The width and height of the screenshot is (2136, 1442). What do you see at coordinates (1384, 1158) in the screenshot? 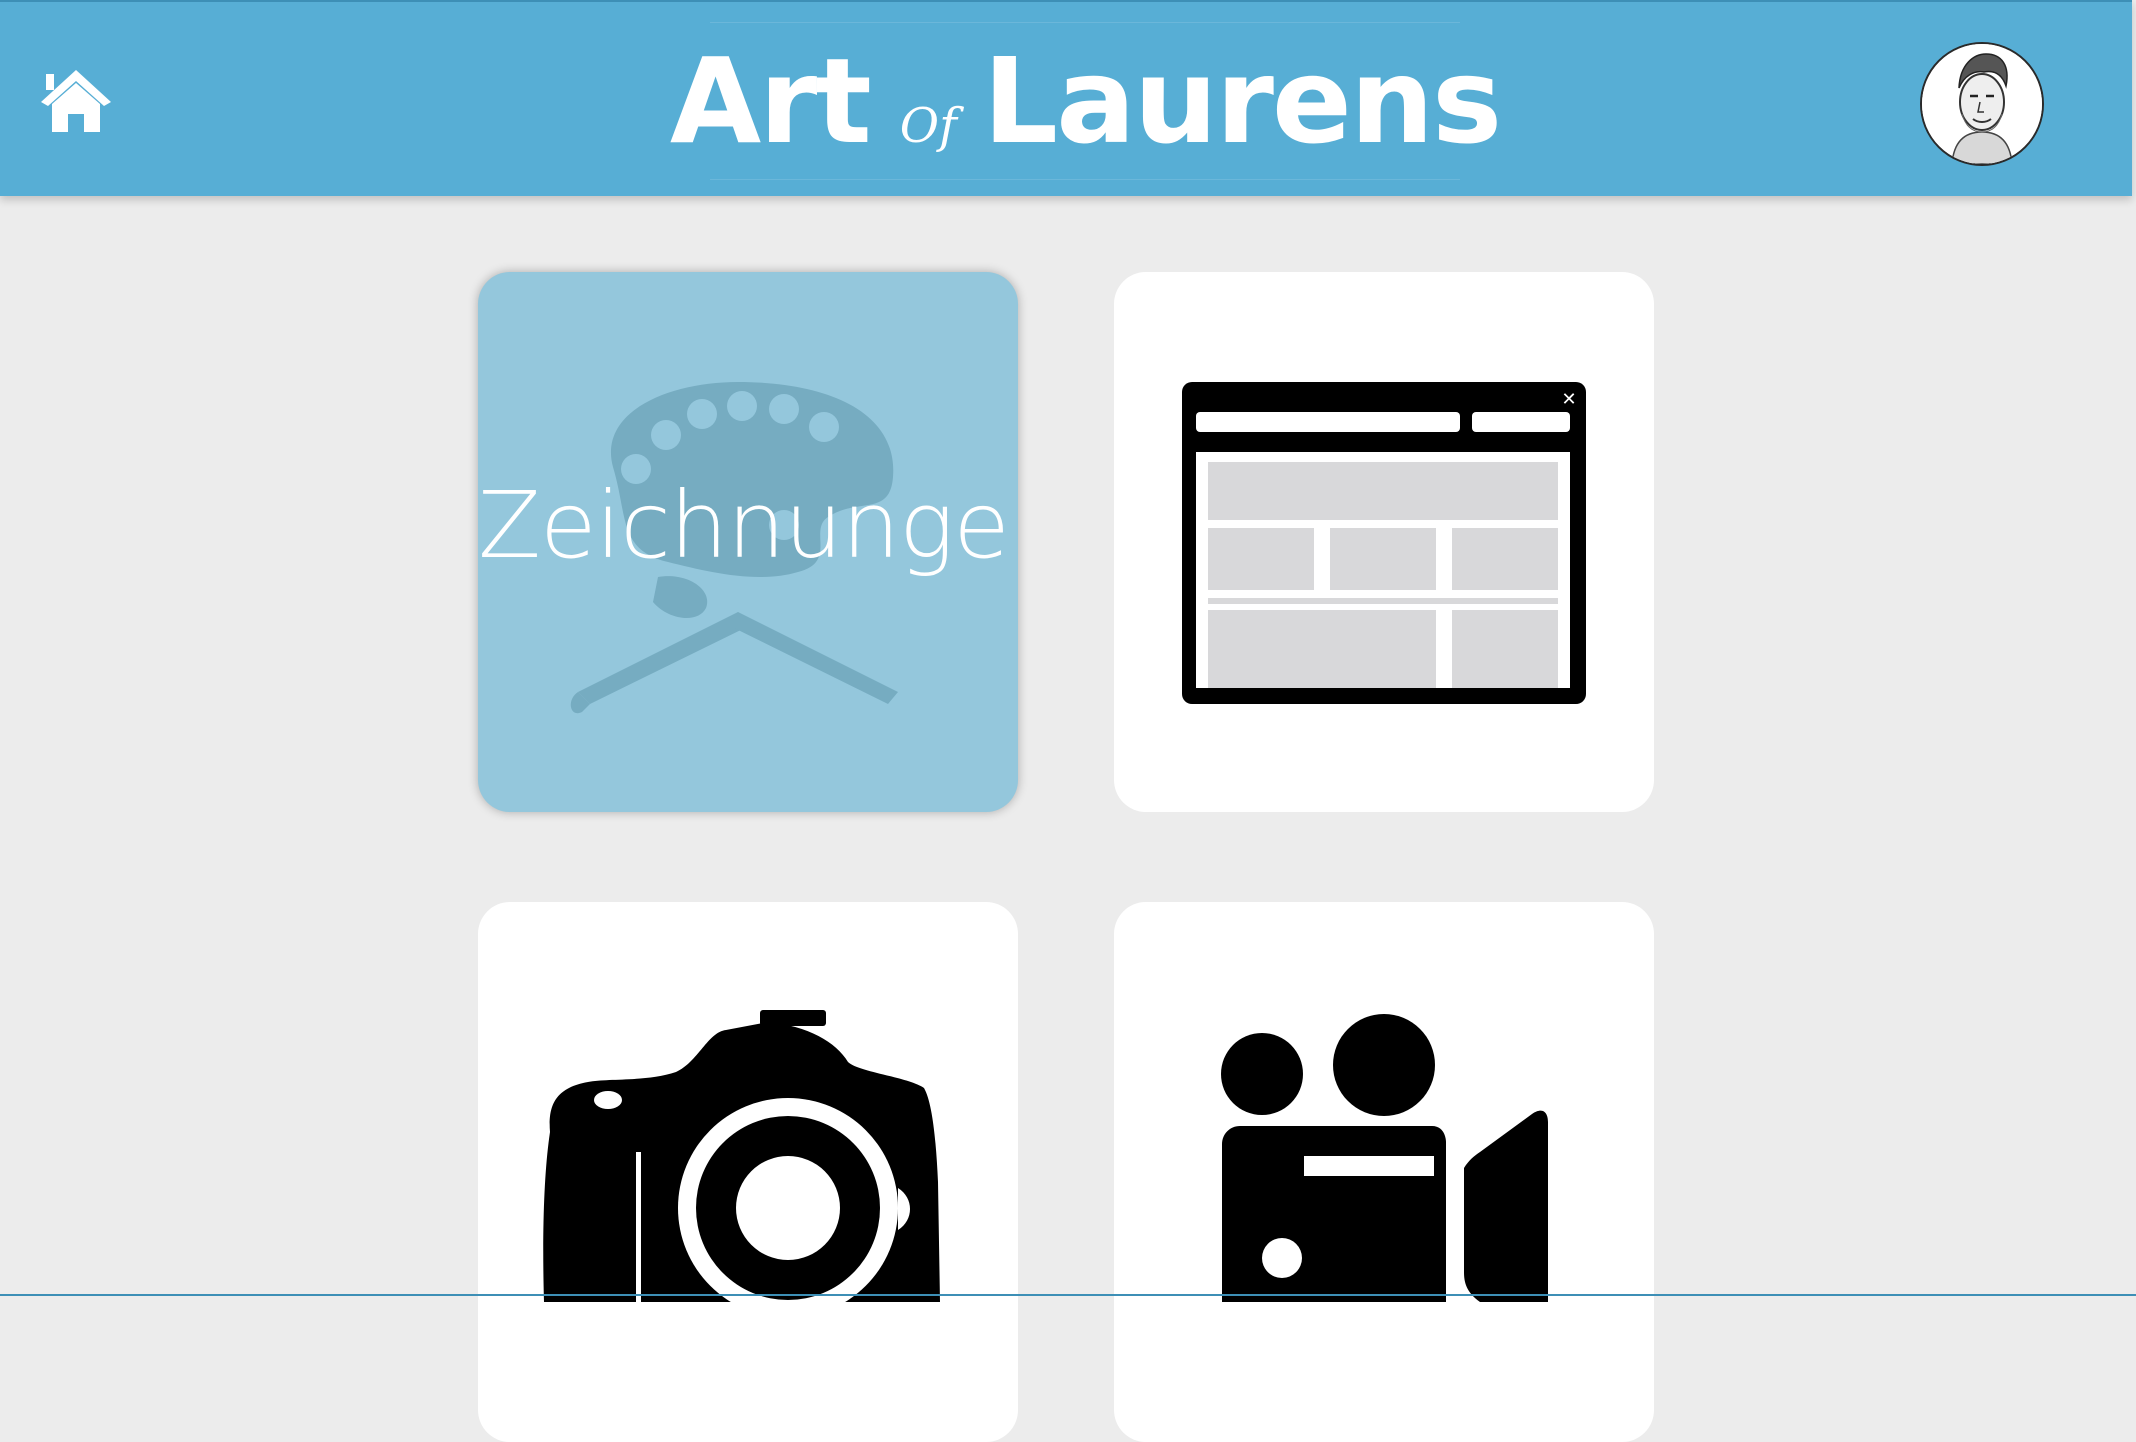
I see `video-camera-icon` at bounding box center [1384, 1158].